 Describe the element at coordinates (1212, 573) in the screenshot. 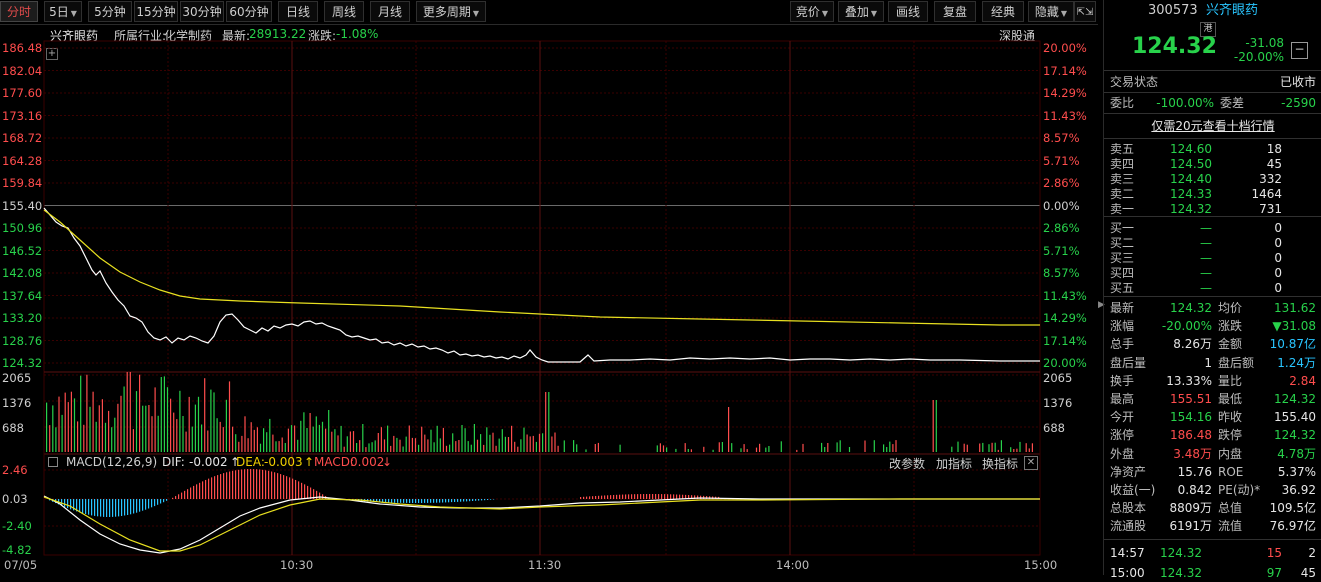

I see `tick-row: 15:00 124.32 97 45` at that location.